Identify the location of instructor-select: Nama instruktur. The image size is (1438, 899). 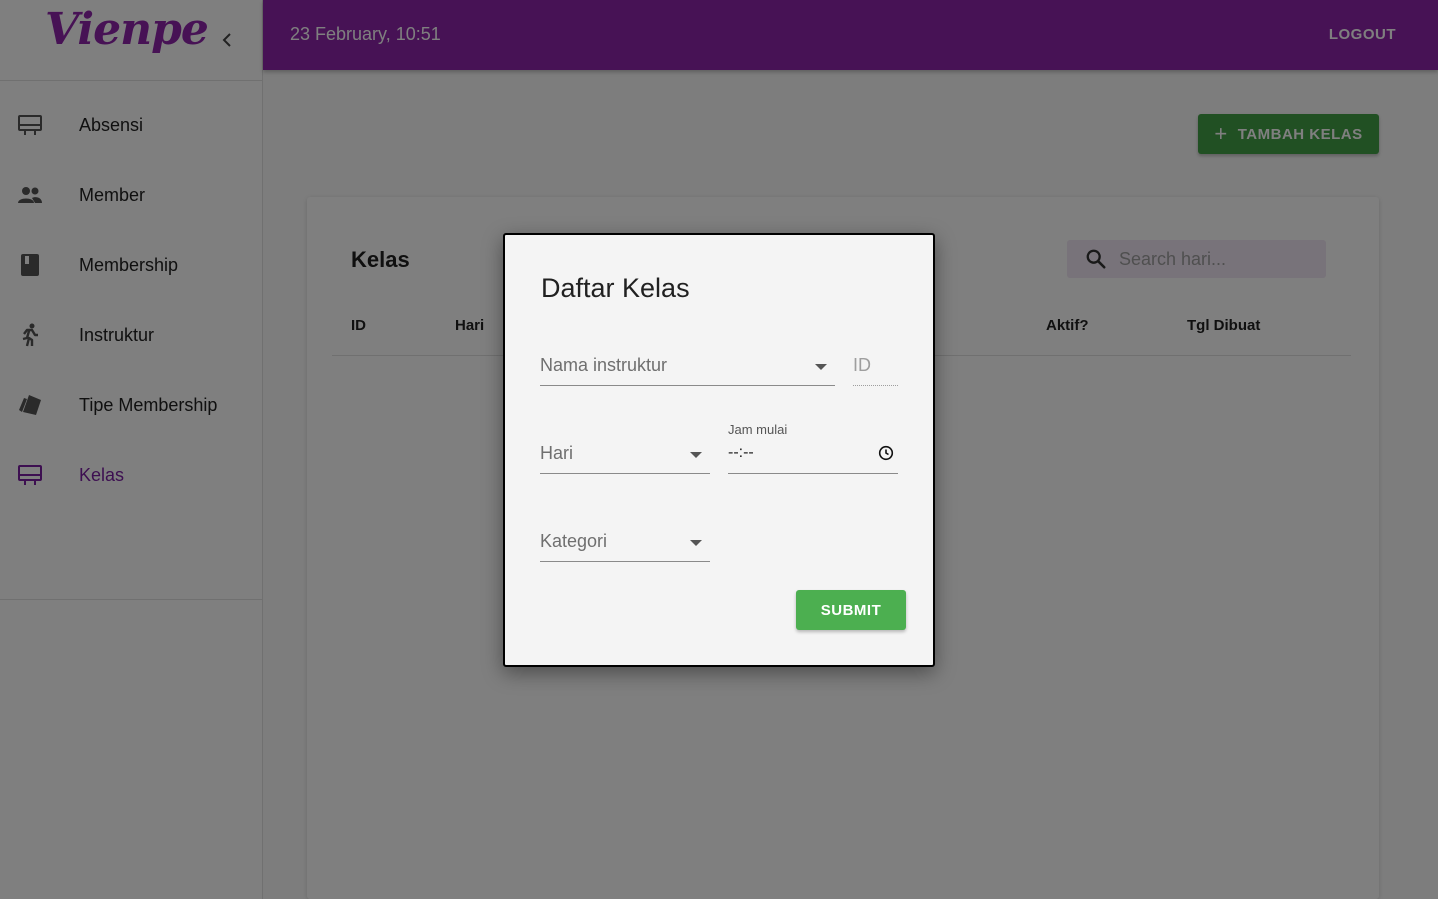
(687, 366).